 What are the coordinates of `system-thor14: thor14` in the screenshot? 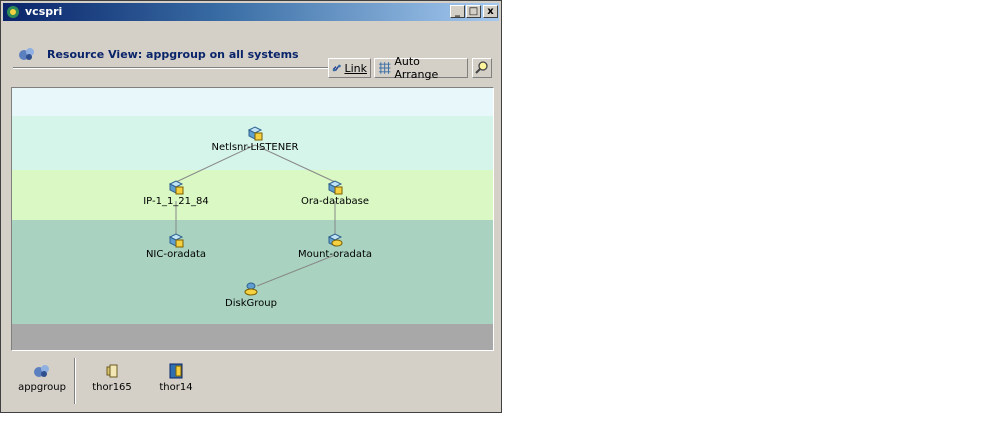 It's located at (176, 378).